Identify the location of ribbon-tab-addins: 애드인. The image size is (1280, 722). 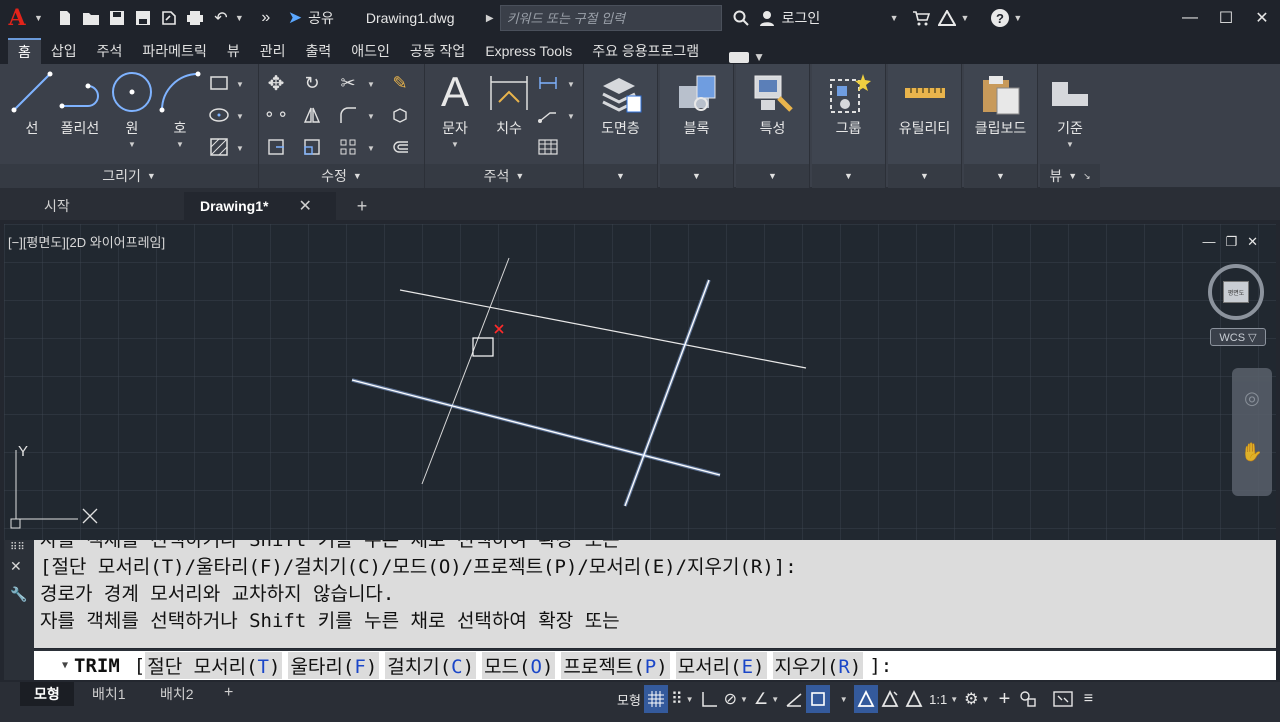
(370, 51).